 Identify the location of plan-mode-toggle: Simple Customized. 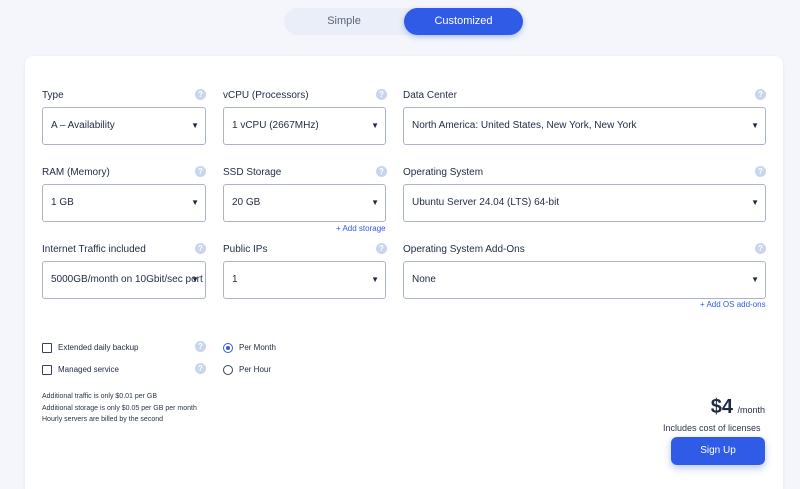
(403, 21).